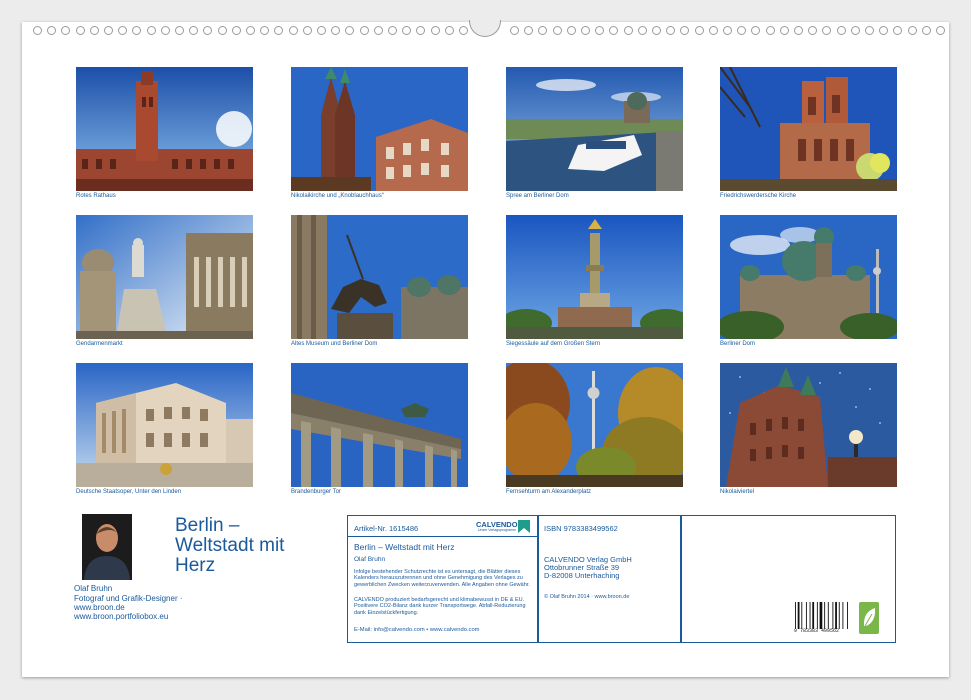 This screenshot has width=971, height=700. Describe the element at coordinates (524, 526) in the screenshot. I see `calvendo-mark-icon` at that location.